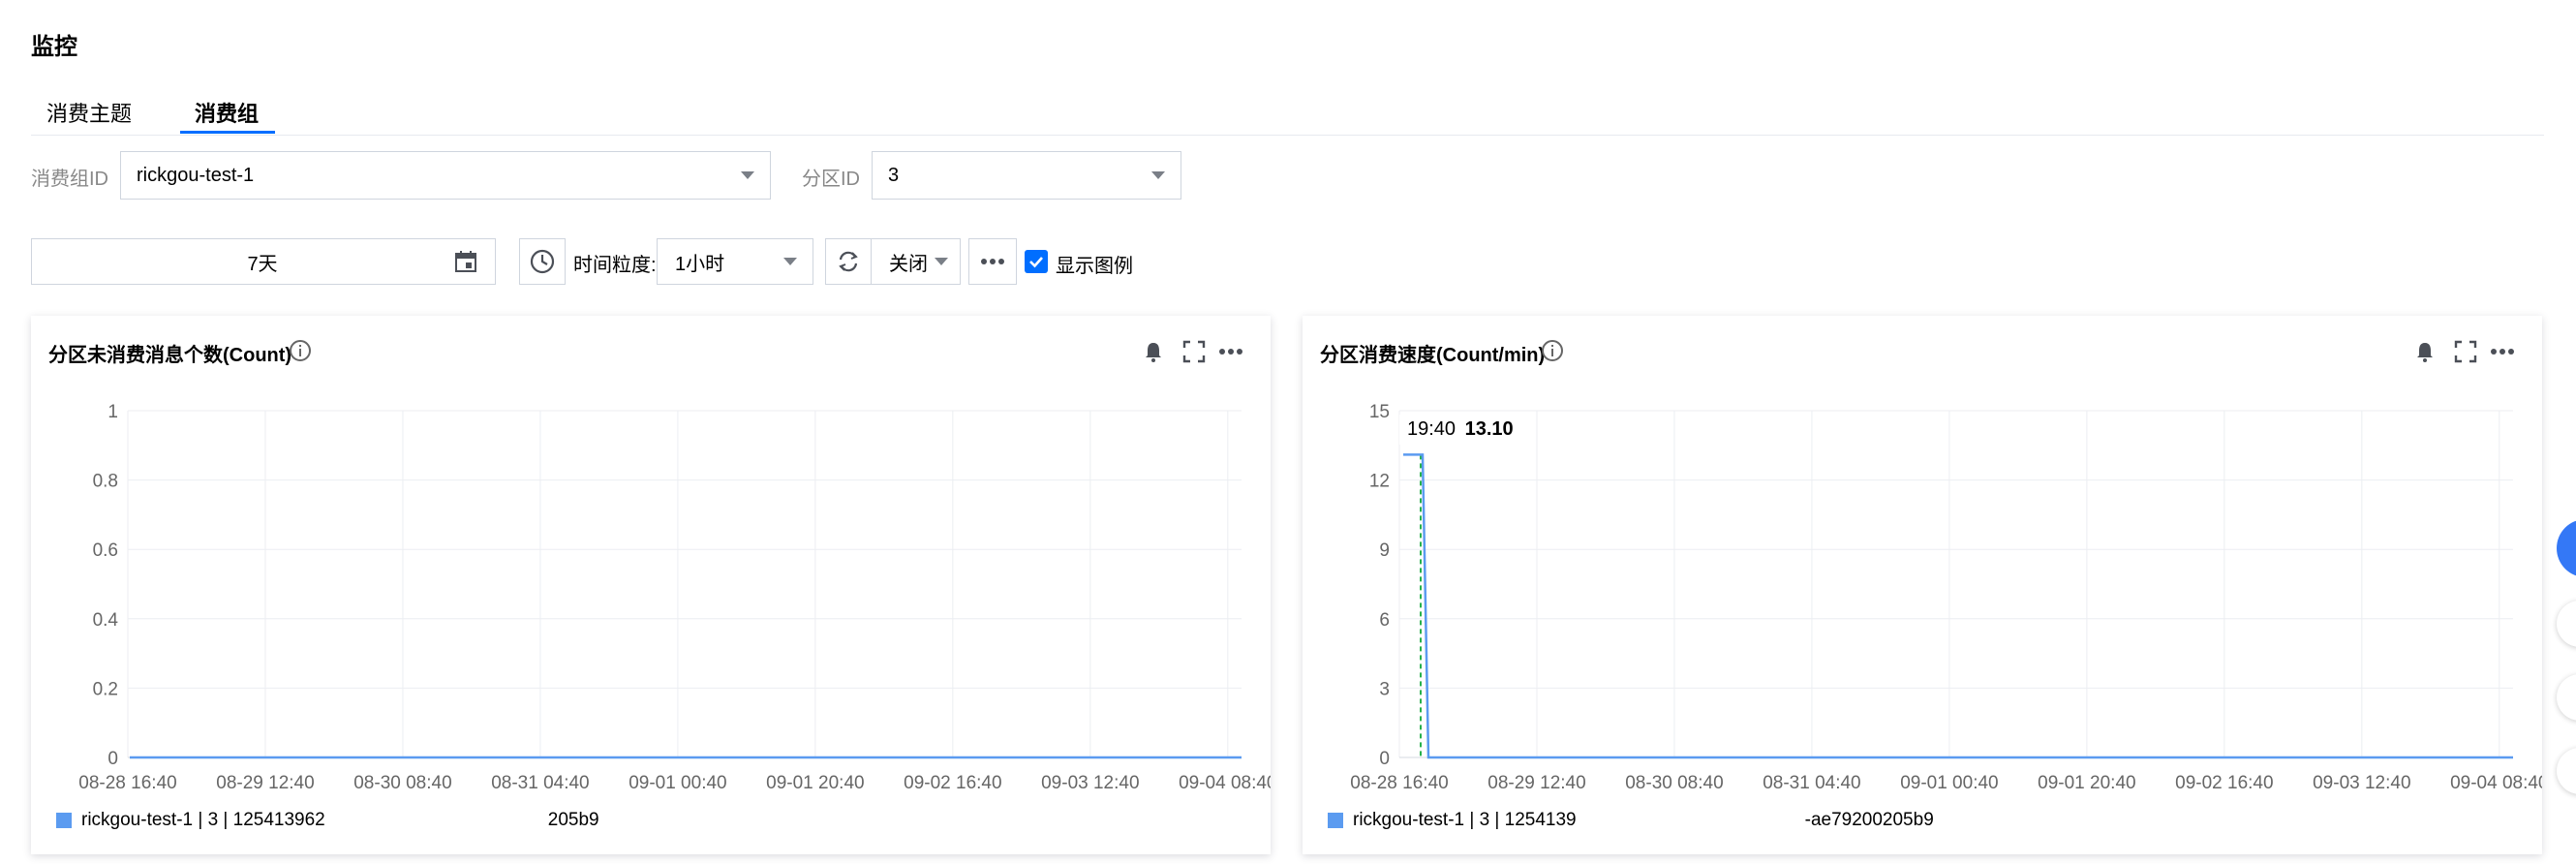 The height and width of the screenshot is (864, 2576). Describe the element at coordinates (227, 113) in the screenshot. I see `tab-consume-group: 消费组` at that location.